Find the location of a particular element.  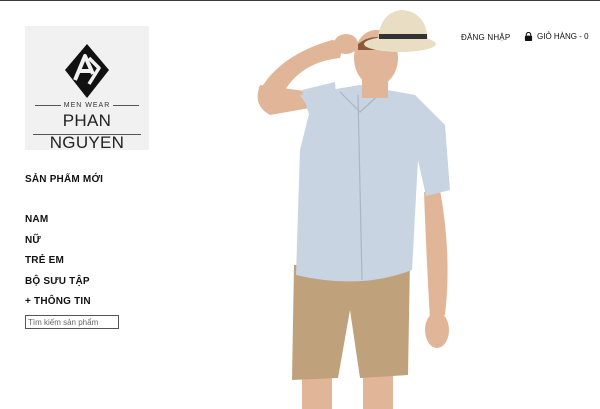

nav-item-women: NỮ is located at coordinates (33, 240).